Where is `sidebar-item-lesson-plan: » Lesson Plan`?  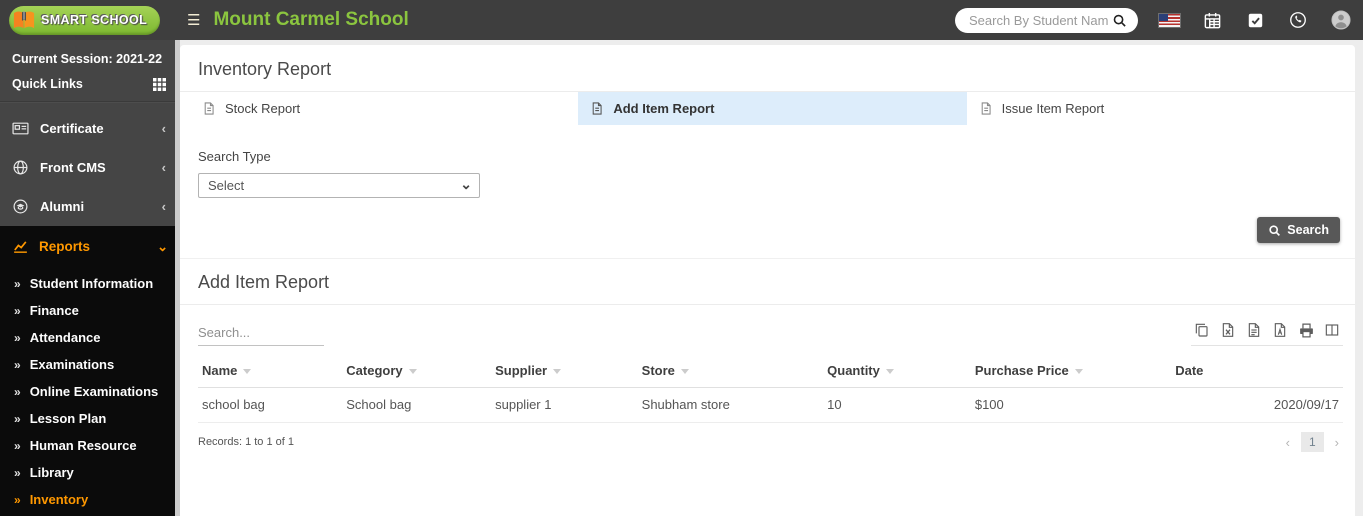 sidebar-item-lesson-plan: » Lesson Plan is located at coordinates (90, 418).